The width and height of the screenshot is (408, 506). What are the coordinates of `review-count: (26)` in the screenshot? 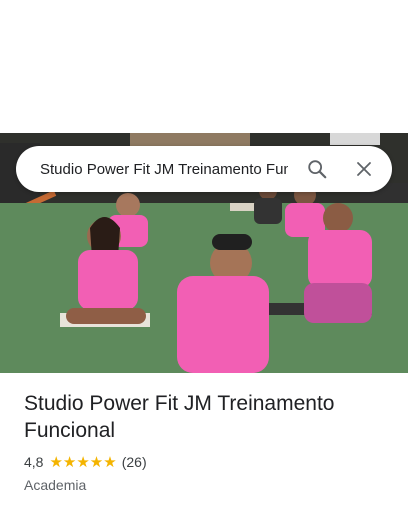 It's located at (134, 462).